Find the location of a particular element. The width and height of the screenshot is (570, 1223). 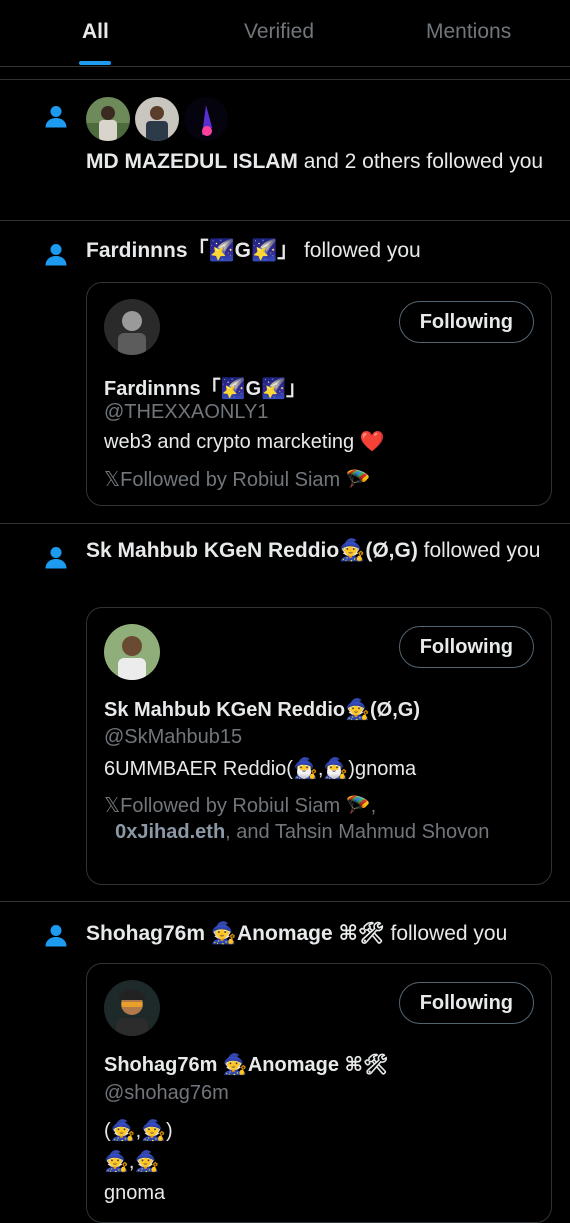

user-handle: @THEXXAONLY1 is located at coordinates (186, 412).